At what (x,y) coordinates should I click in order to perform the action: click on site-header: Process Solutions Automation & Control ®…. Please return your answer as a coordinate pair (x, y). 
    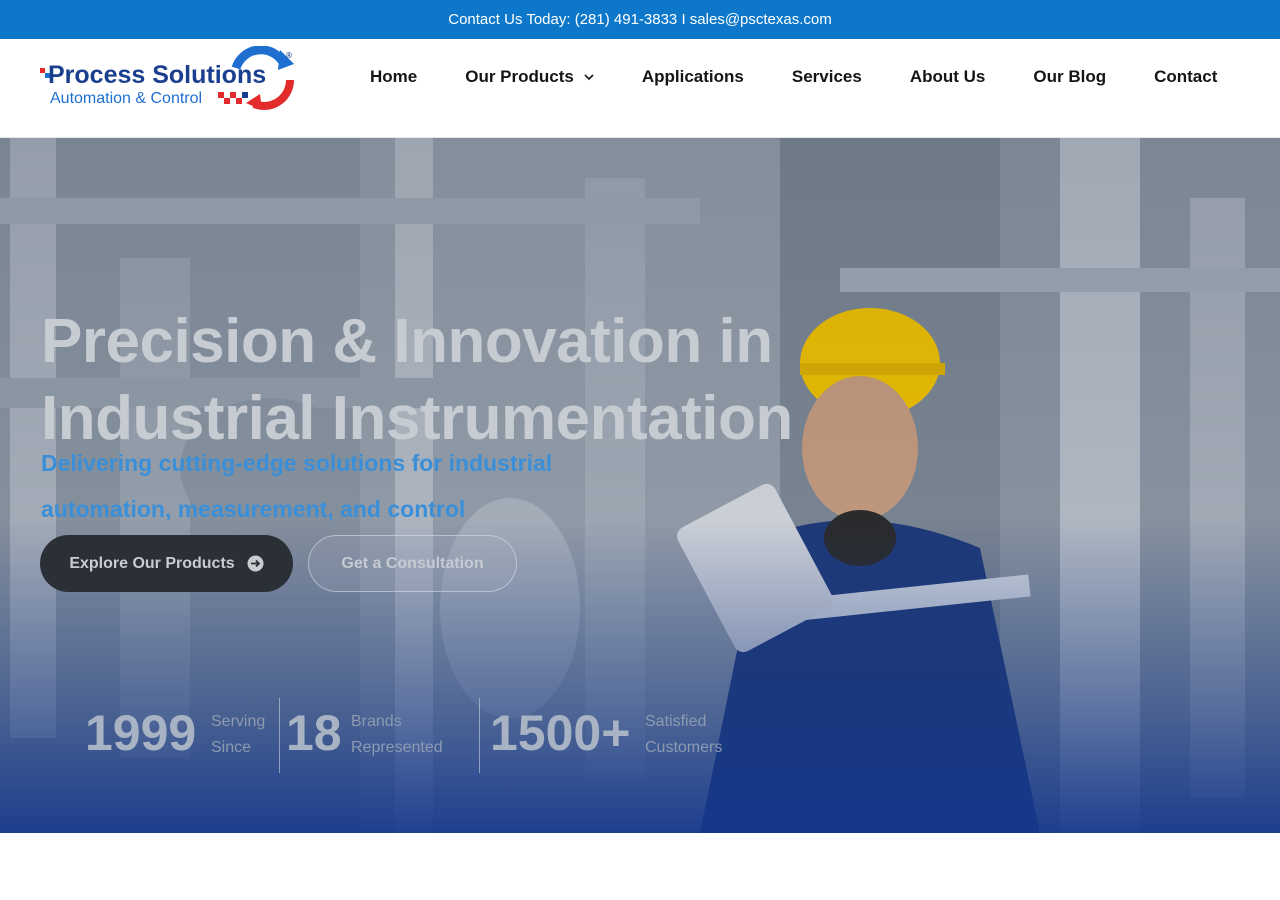
    Looking at the image, I should click on (640, 88).